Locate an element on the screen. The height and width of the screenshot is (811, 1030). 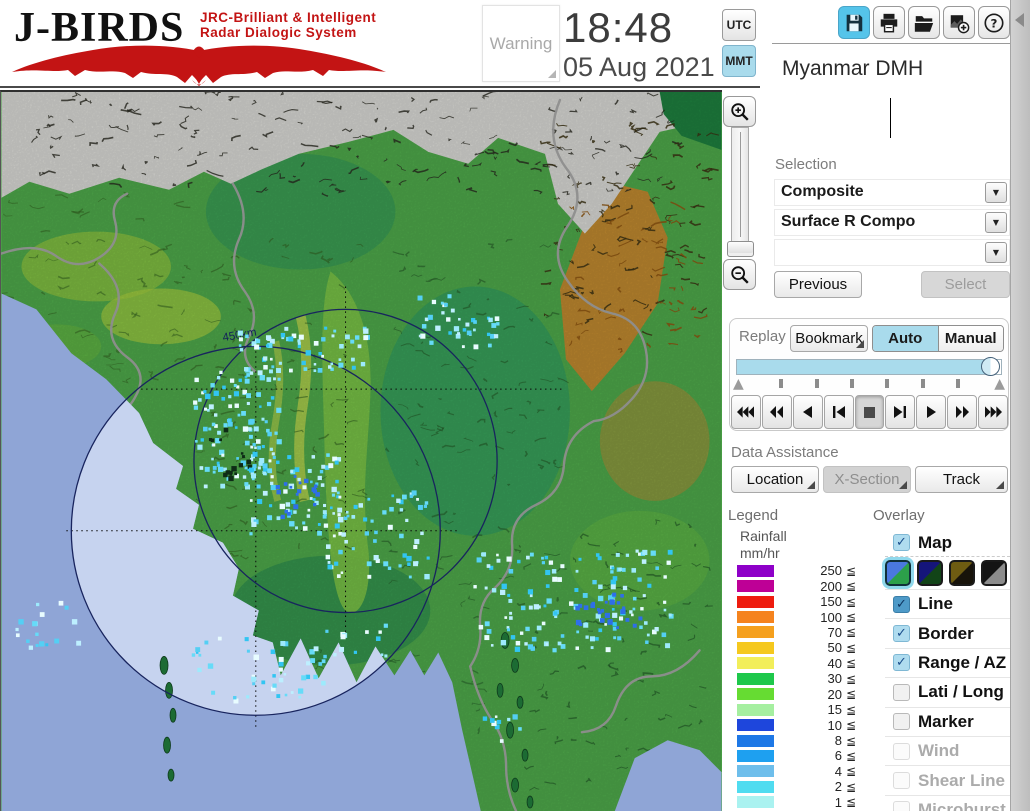
extra-dropdown: ▼ is located at coordinates (892, 252).